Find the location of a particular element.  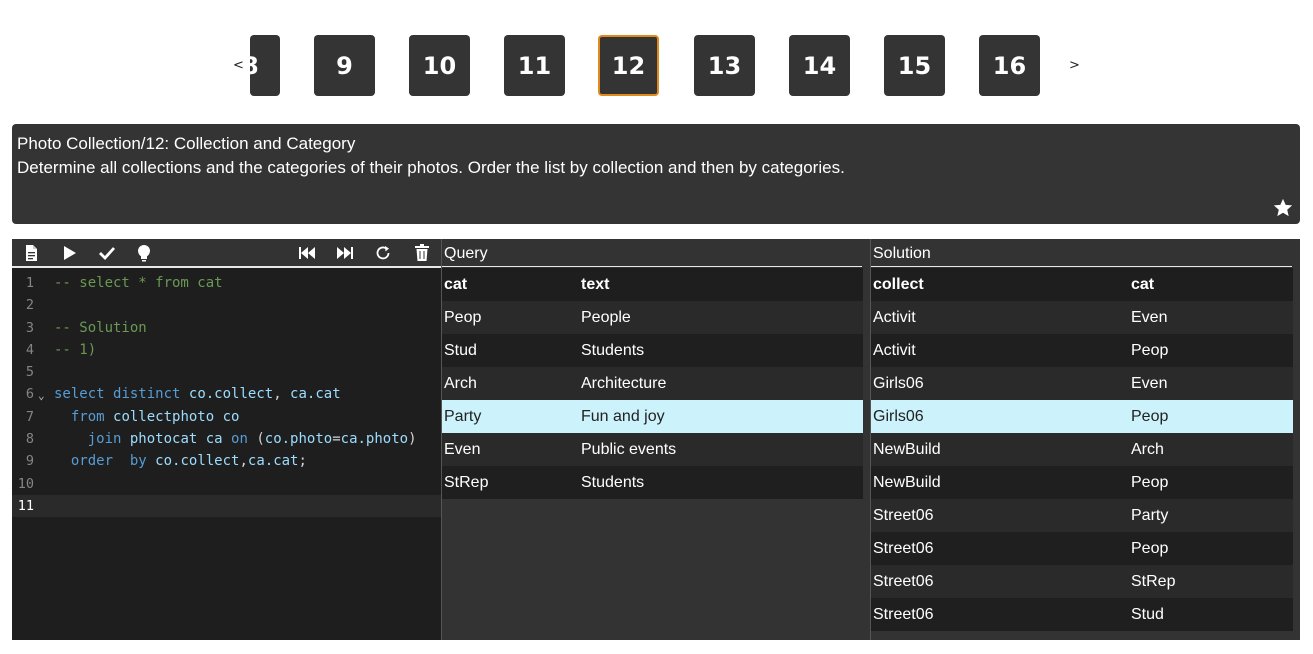

play-icon is located at coordinates (69, 253).